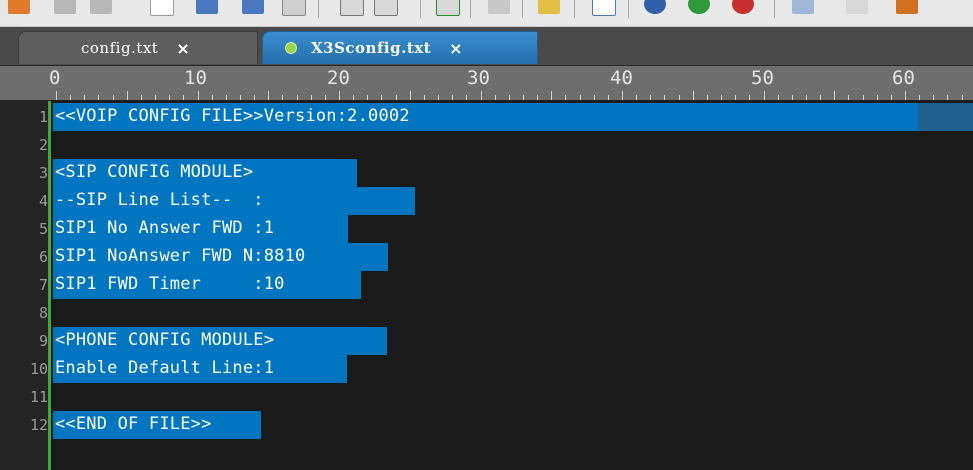  What do you see at coordinates (486, 397) in the screenshot?
I see `editor-line: 11` at bounding box center [486, 397].